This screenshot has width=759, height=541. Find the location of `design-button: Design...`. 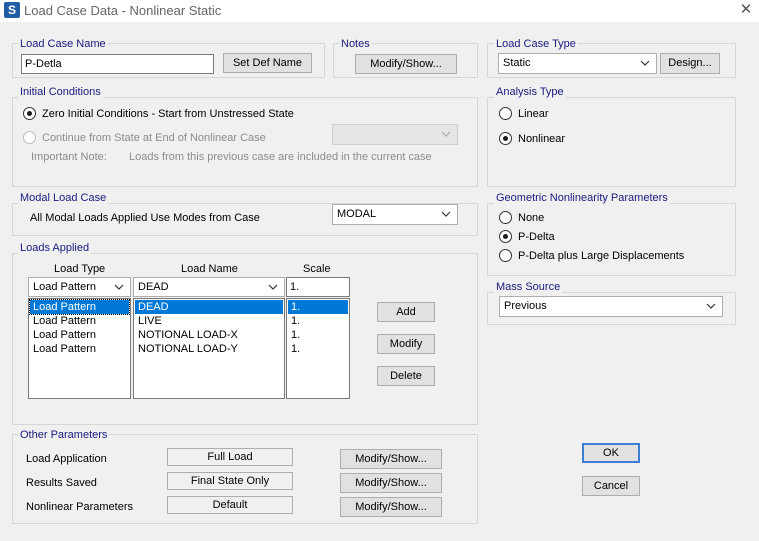

design-button: Design... is located at coordinates (690, 63).